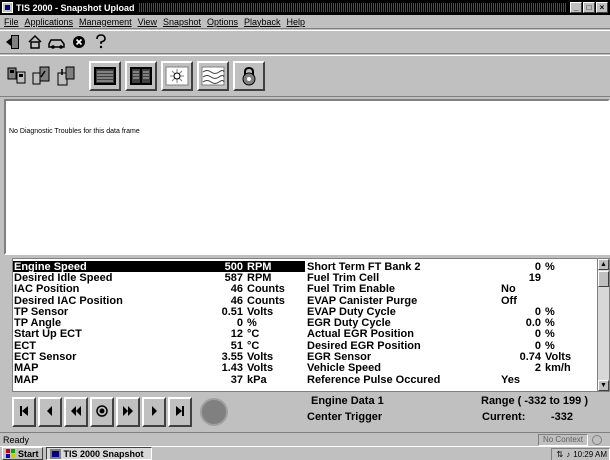 The image size is (610, 460). I want to click on close-button: ×, so click(602, 7).